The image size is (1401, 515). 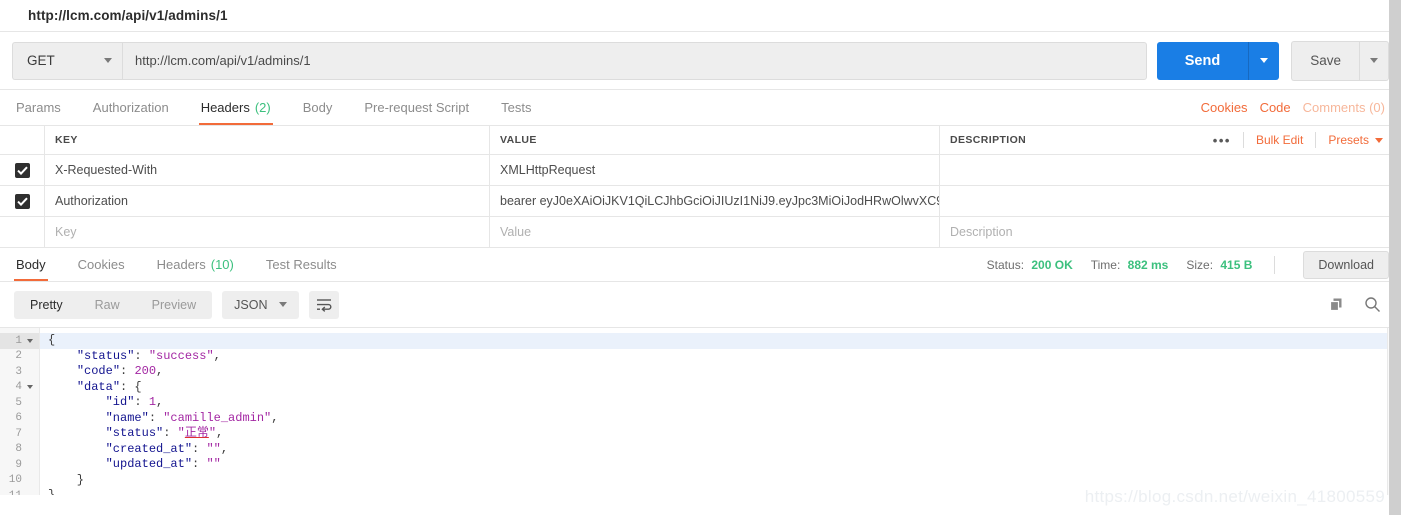 I want to click on search-button, so click(x=1372, y=304).